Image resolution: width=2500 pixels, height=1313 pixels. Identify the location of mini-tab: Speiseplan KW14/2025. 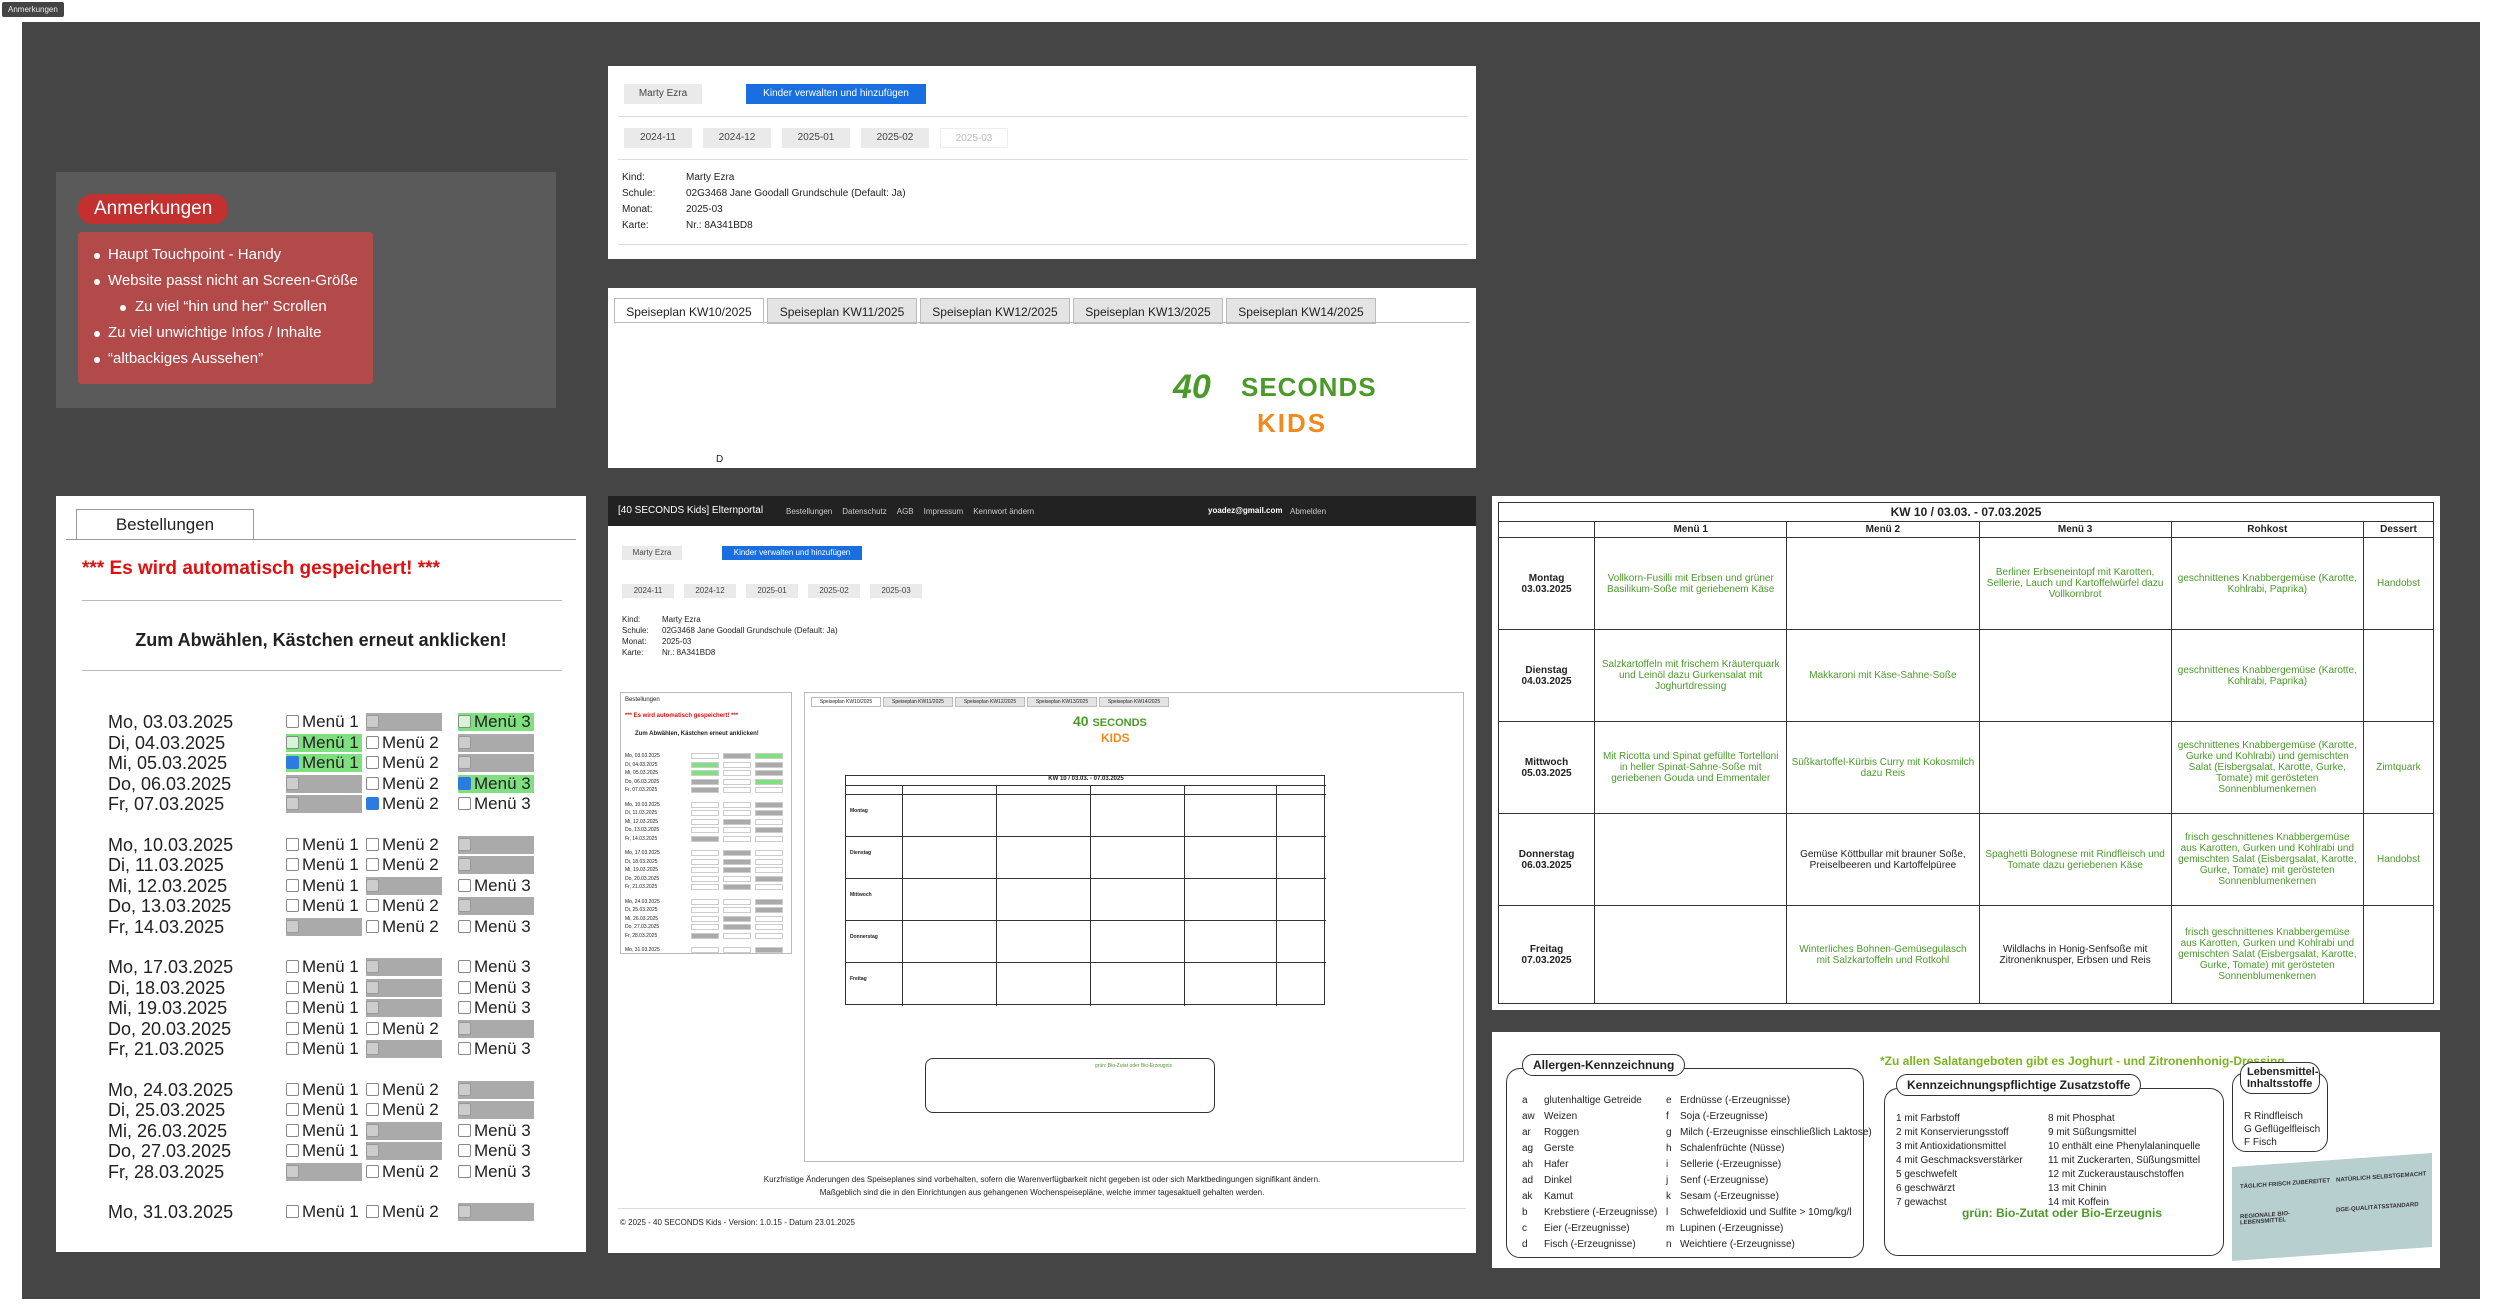
(1134, 702).